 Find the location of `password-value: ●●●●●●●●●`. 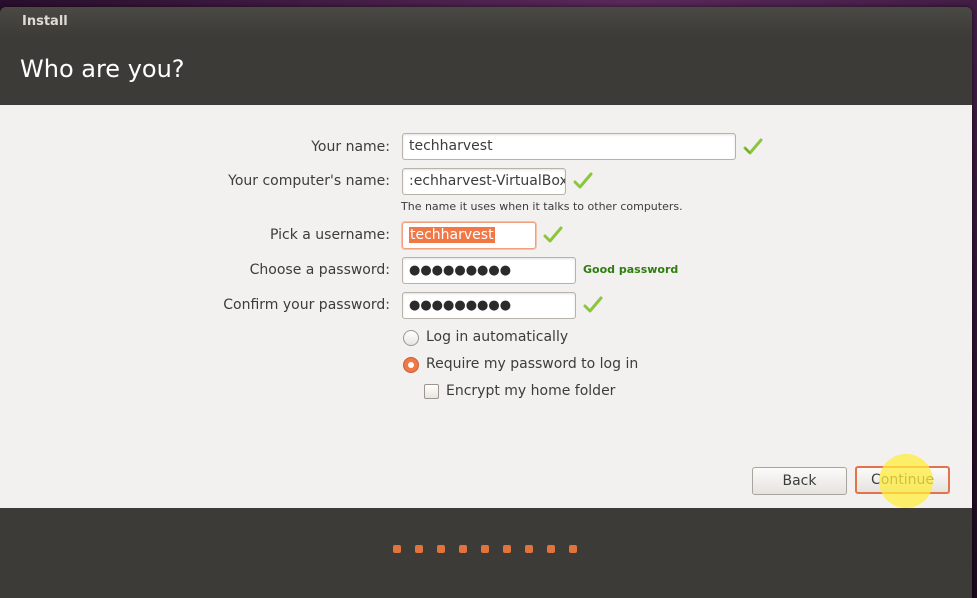

password-value: ●●●●●●●●● is located at coordinates (460, 270).